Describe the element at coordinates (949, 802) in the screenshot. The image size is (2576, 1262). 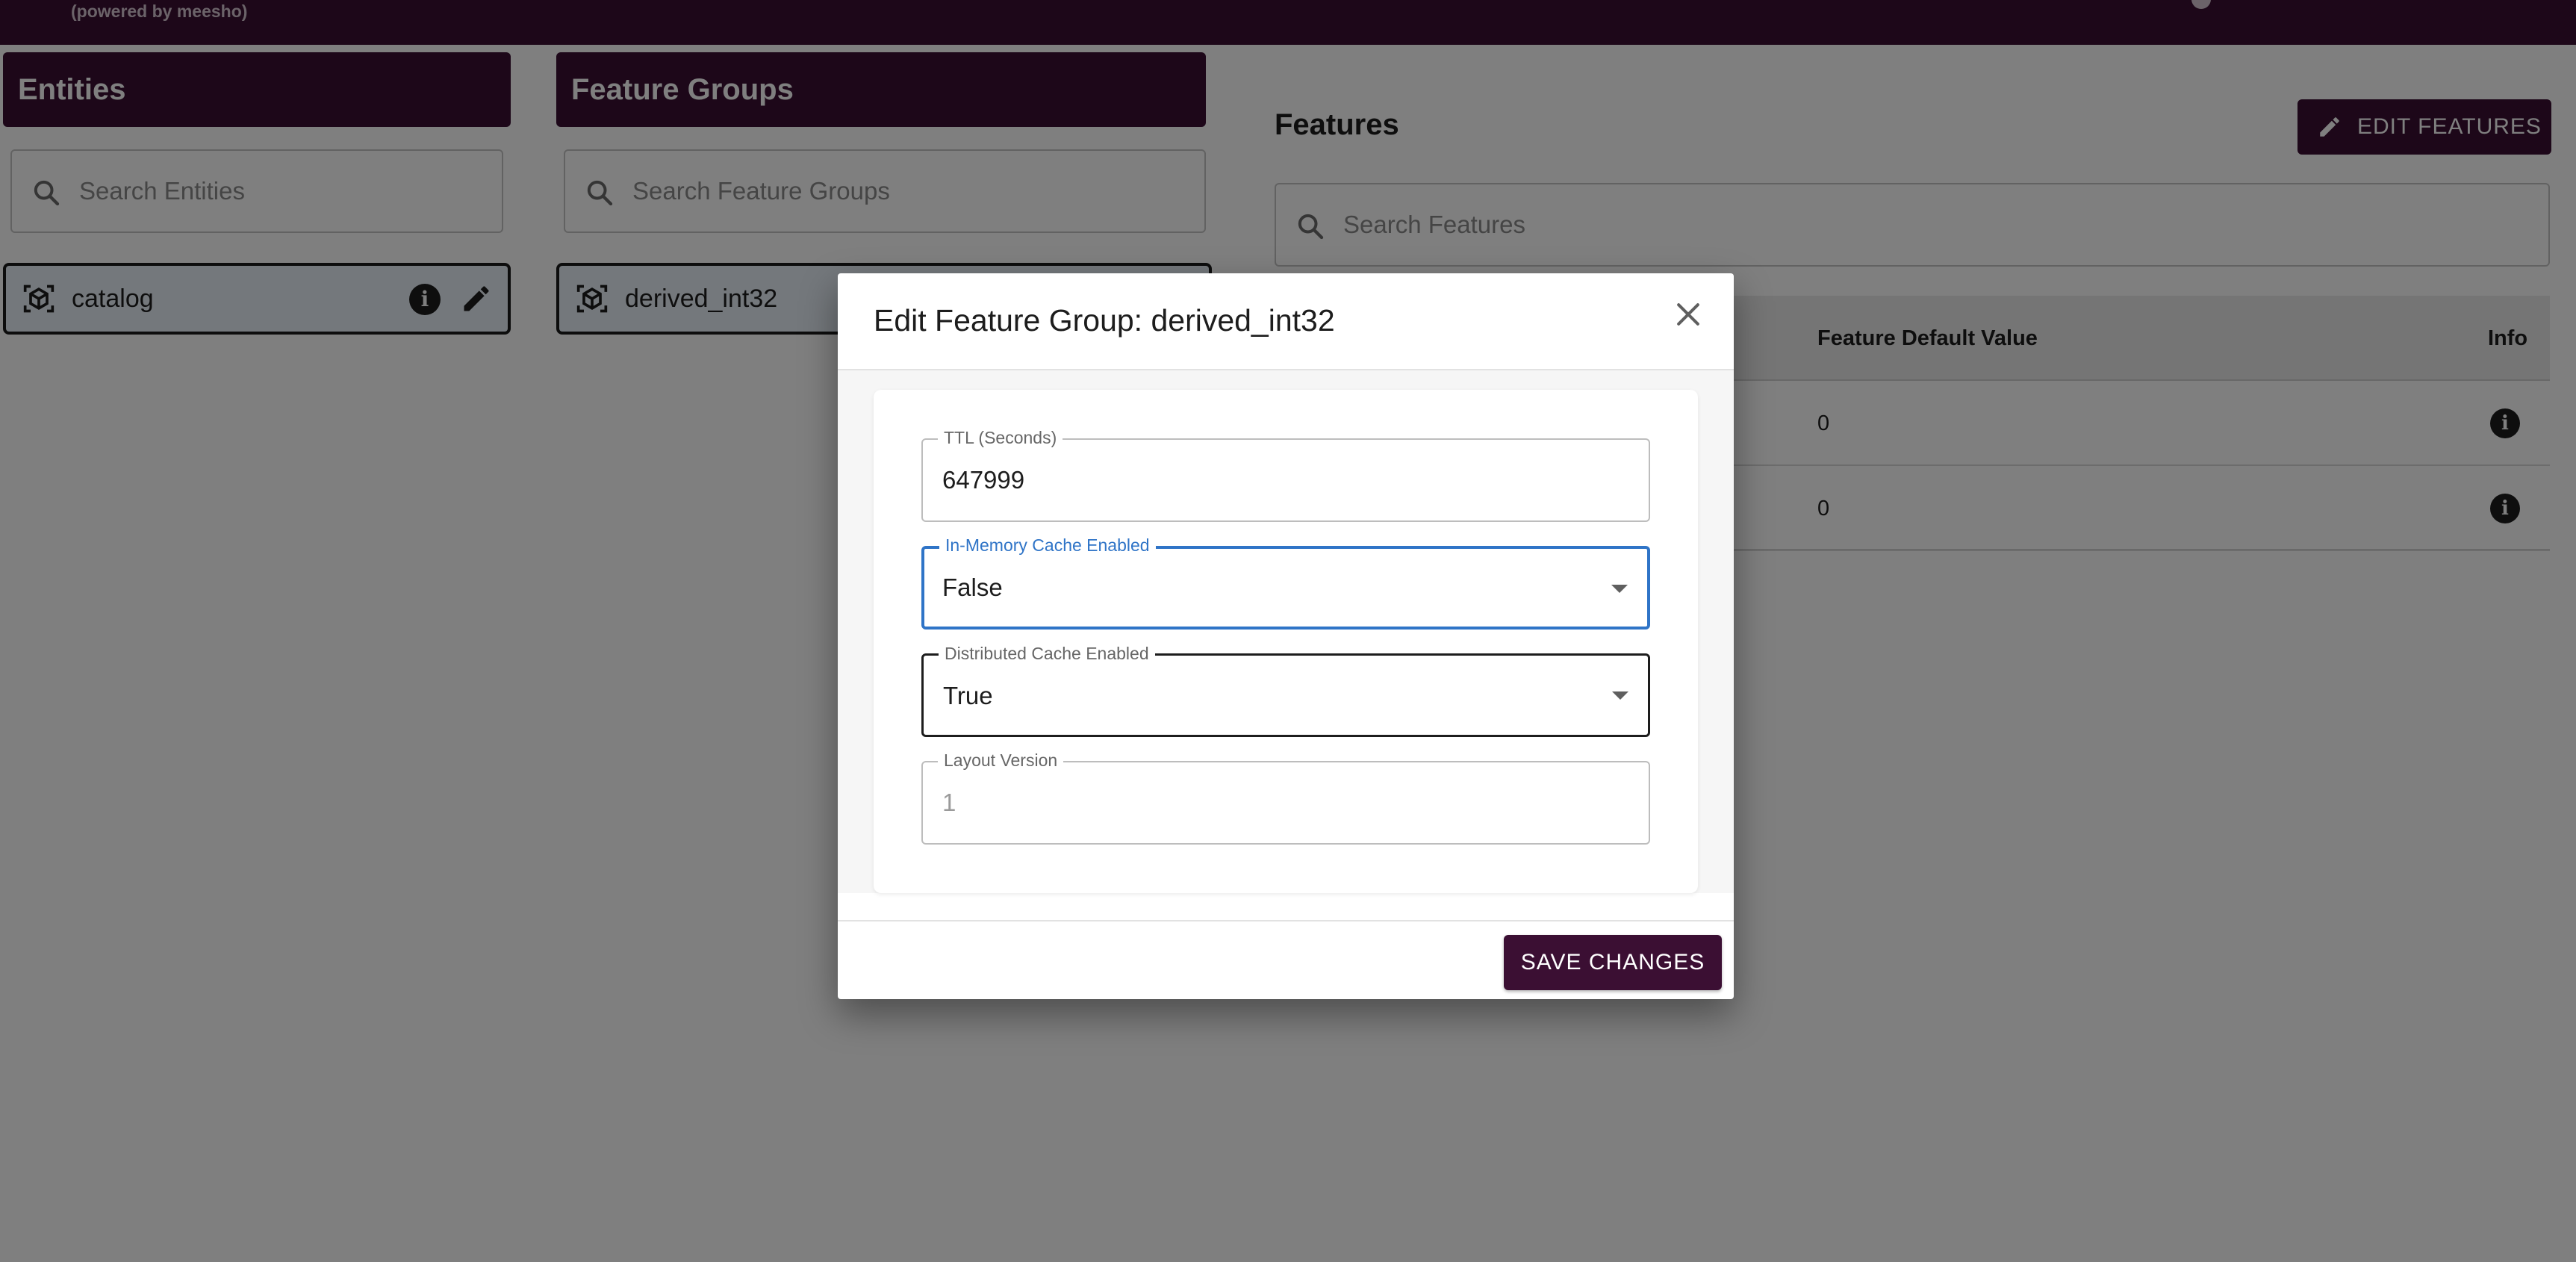
I see `layout-version-value: 1` at that location.